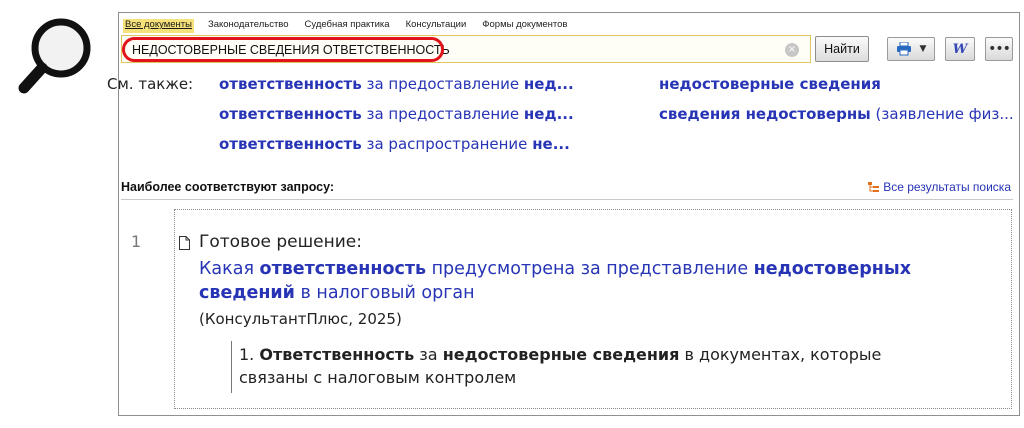 This screenshot has width=1024, height=428. I want to click on see-also-link: недостоверные сведения, so click(770, 84).